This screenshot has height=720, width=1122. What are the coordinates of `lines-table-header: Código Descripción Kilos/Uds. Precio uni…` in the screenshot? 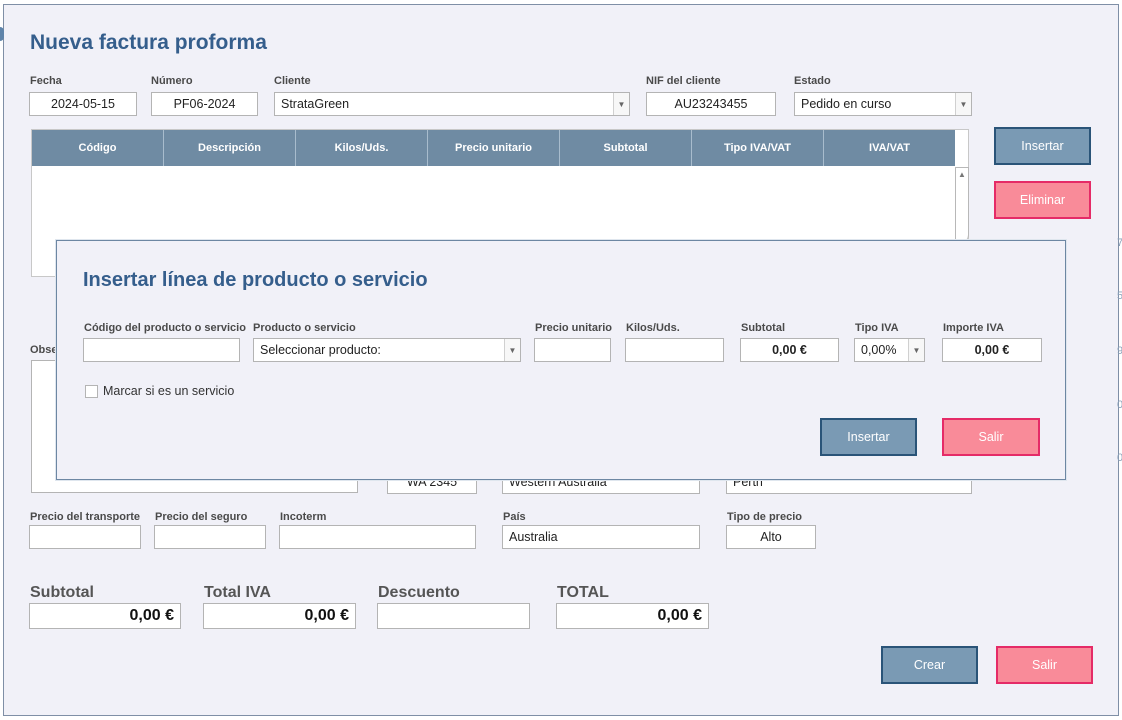 It's located at (493, 148).